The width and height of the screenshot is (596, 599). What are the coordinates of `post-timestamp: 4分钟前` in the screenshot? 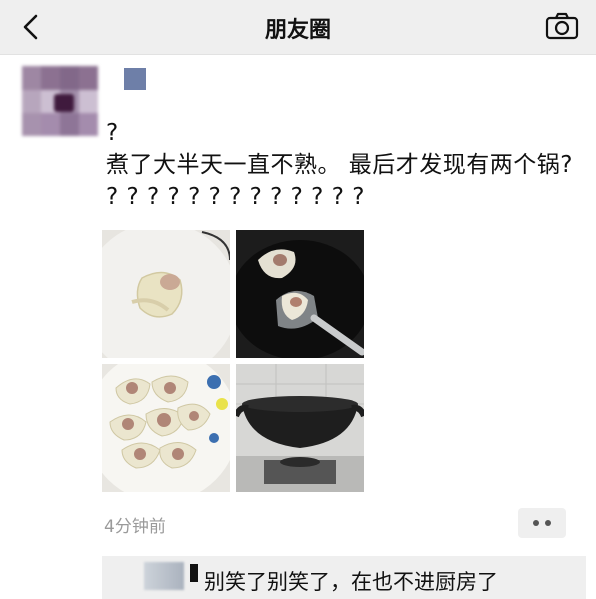 It's located at (135, 527).